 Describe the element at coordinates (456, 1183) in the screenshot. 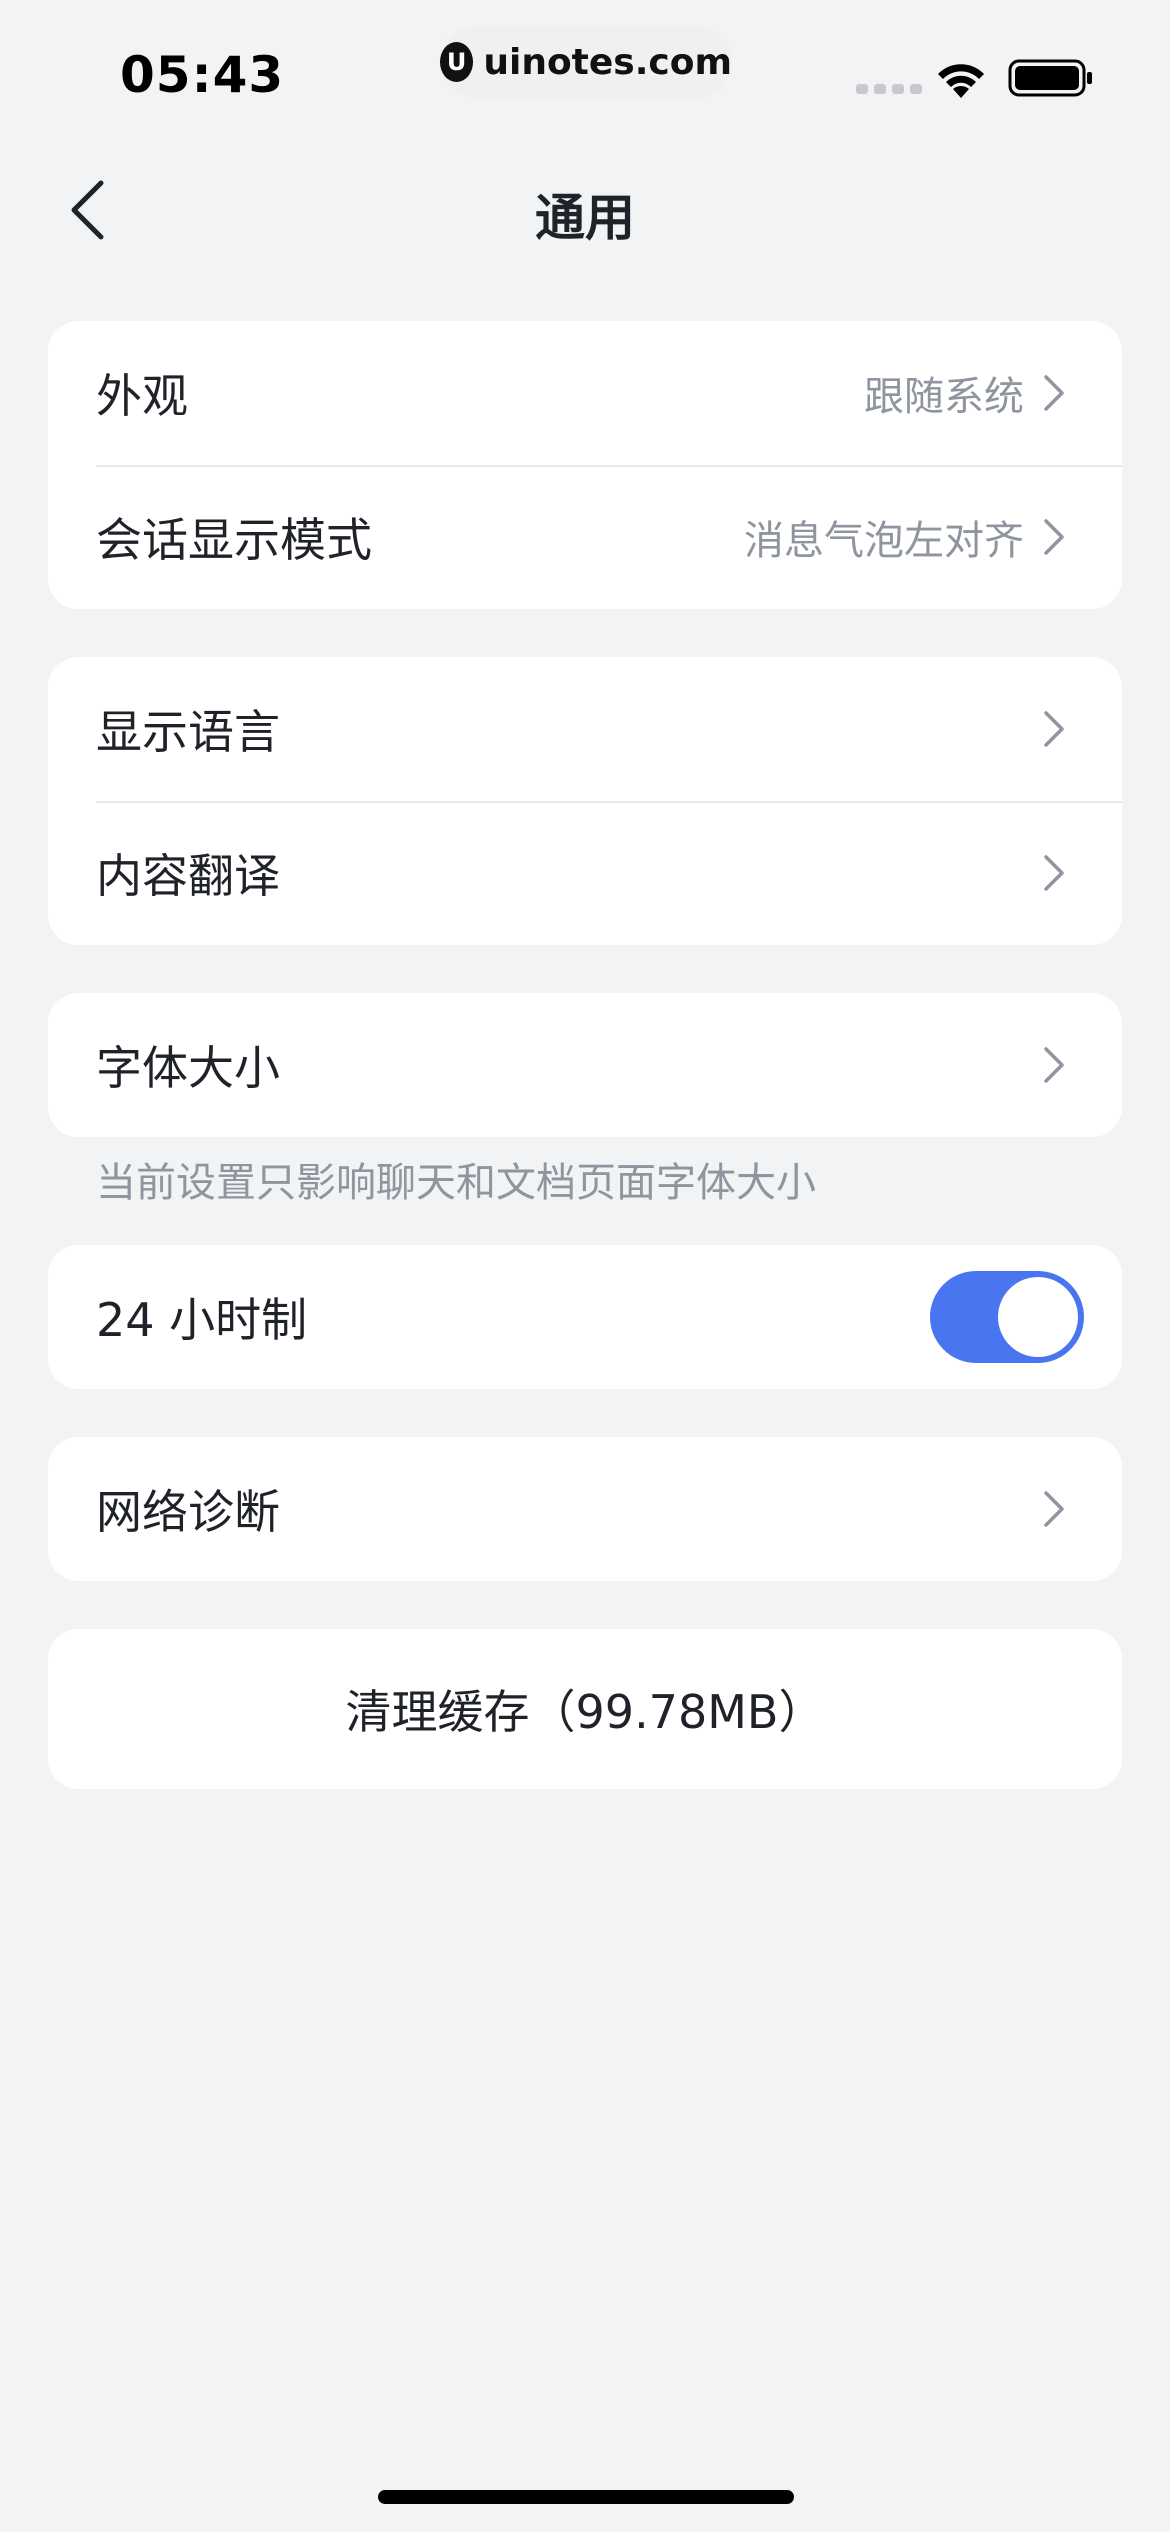

I see `font-size-hint: 当前设置只影响聊天和文档页面字体大小` at that location.